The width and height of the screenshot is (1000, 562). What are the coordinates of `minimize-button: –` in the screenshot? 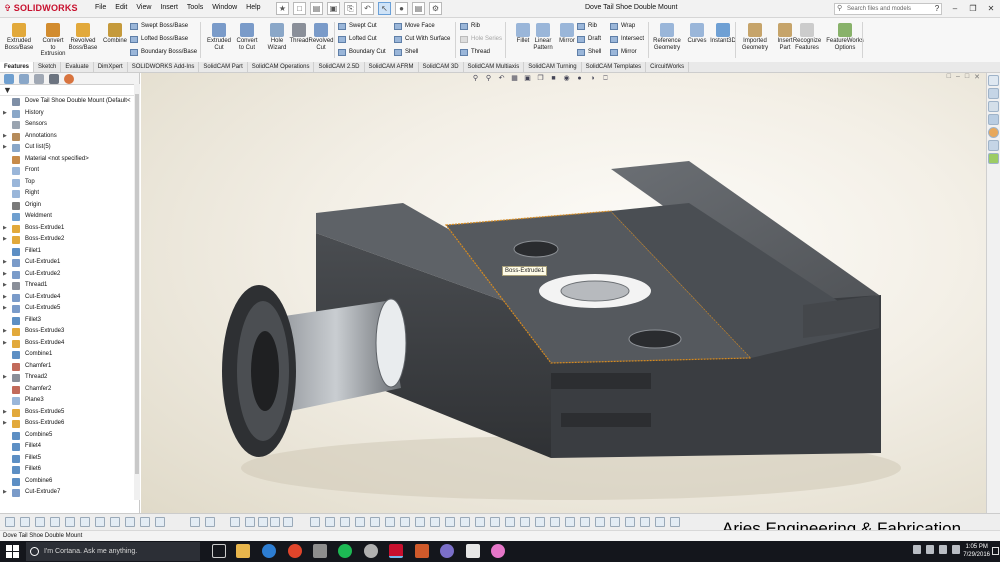 It's located at (955, 8).